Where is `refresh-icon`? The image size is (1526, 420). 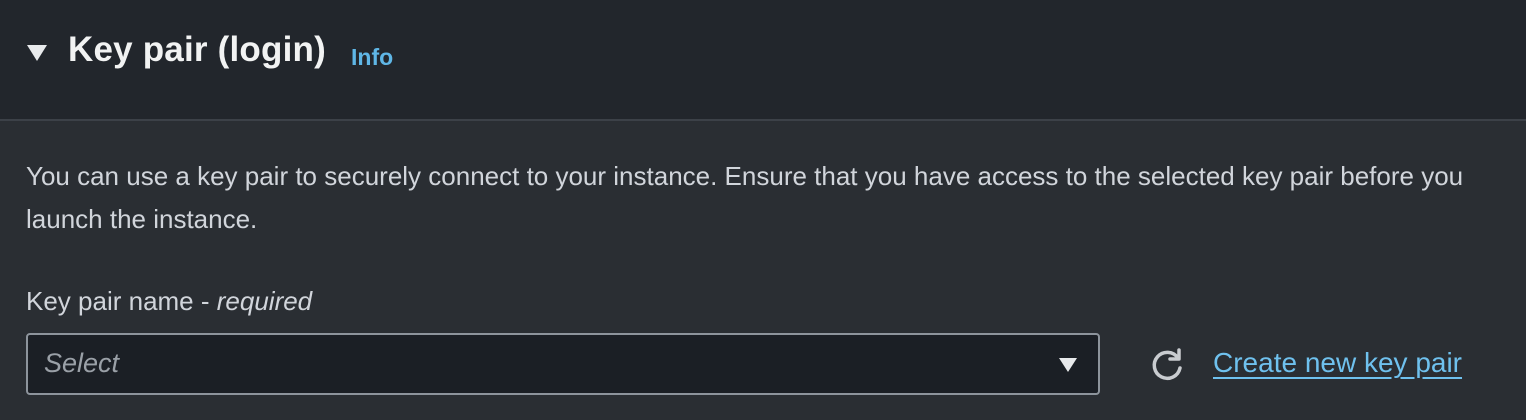
refresh-icon is located at coordinates (1167, 365).